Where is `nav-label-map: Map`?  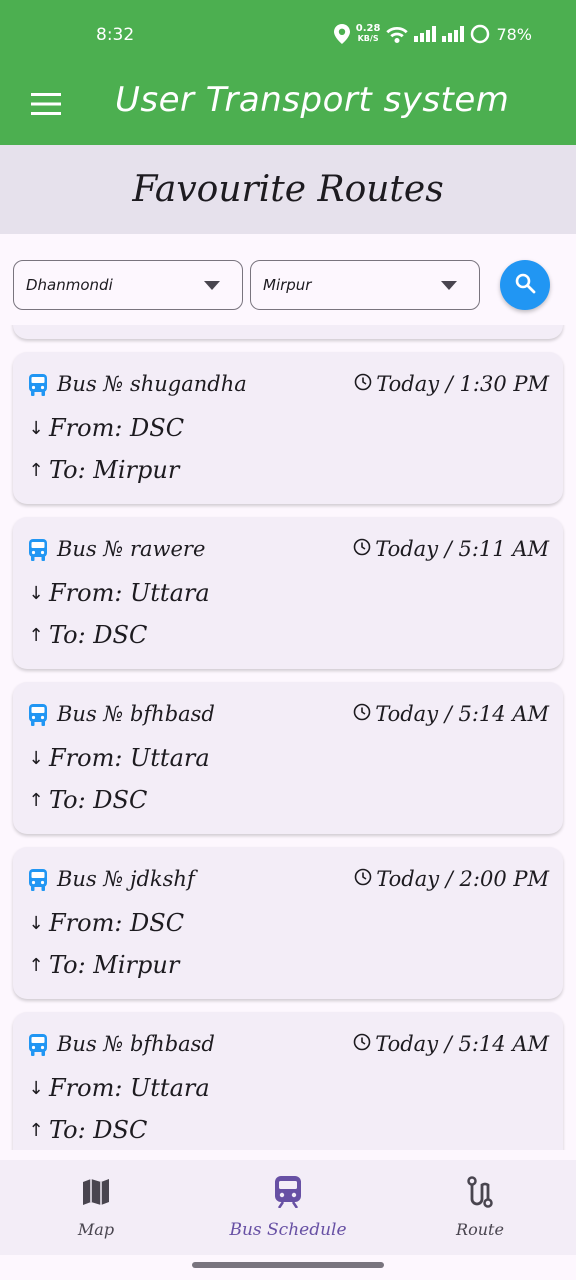
nav-label-map: Map is located at coordinates (96, 1229).